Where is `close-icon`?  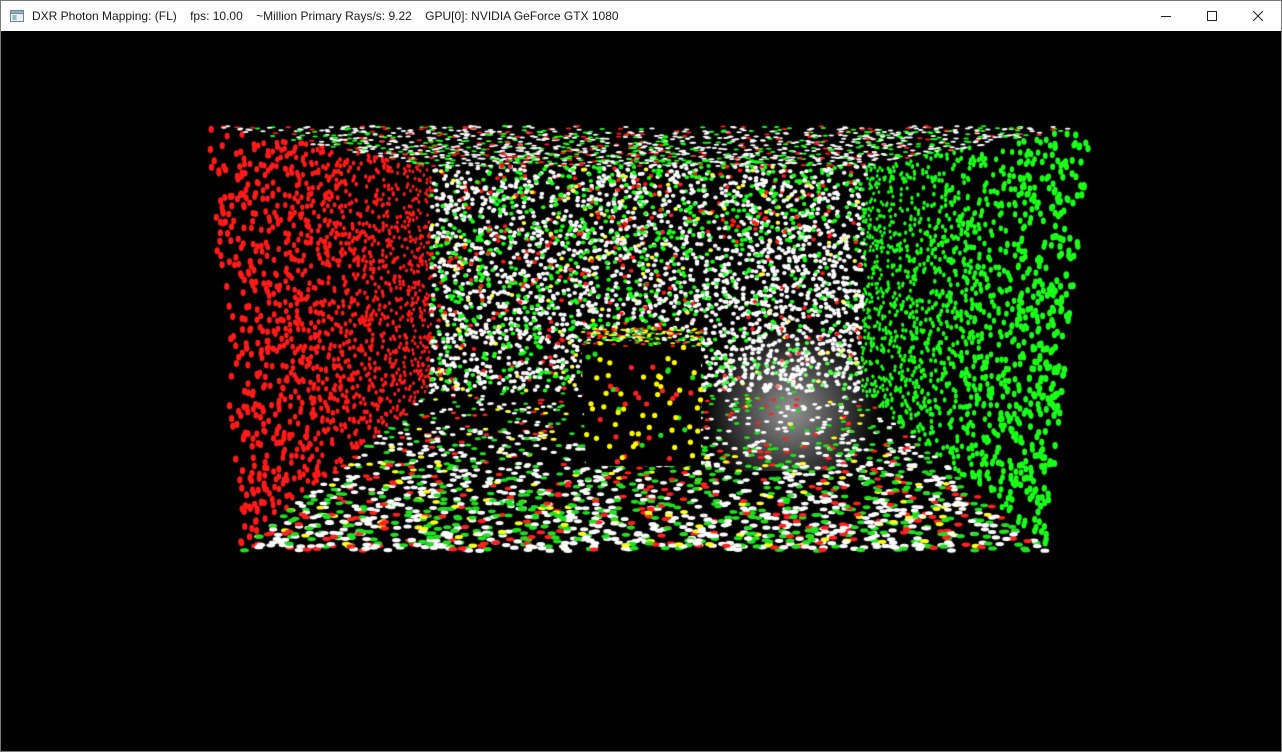
close-icon is located at coordinates (1258, 16).